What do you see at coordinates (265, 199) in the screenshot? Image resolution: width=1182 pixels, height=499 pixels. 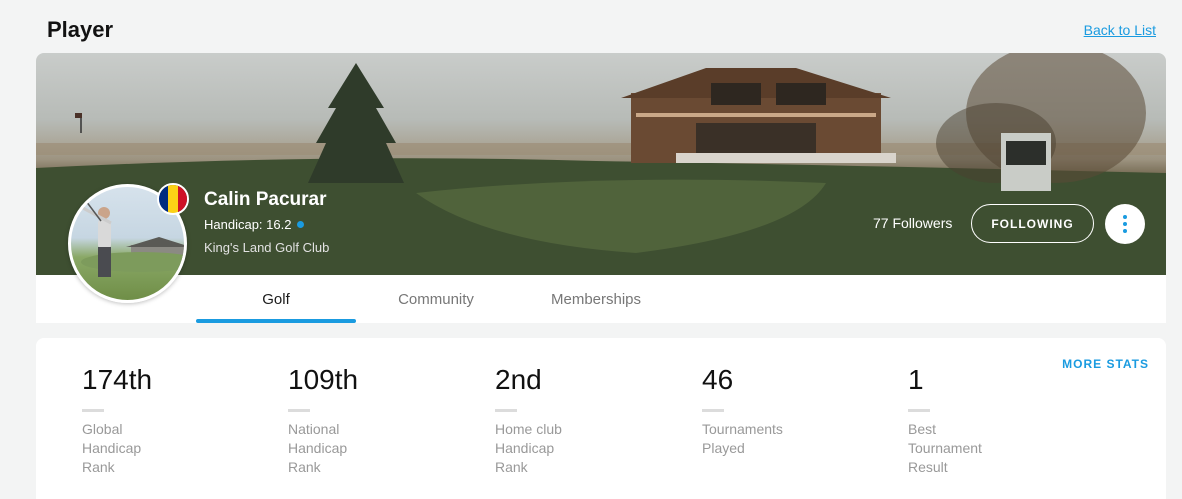 I see `player-name: Calin Pacurar` at bounding box center [265, 199].